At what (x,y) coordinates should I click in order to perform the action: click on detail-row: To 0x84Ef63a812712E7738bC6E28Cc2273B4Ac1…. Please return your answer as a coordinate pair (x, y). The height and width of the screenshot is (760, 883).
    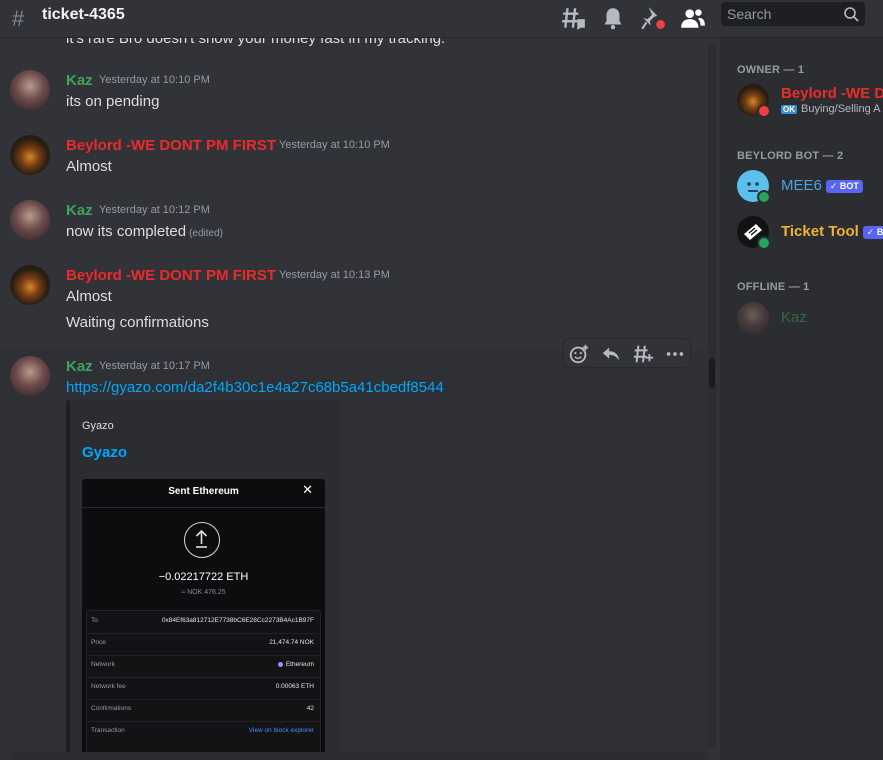
    Looking at the image, I should click on (203, 622).